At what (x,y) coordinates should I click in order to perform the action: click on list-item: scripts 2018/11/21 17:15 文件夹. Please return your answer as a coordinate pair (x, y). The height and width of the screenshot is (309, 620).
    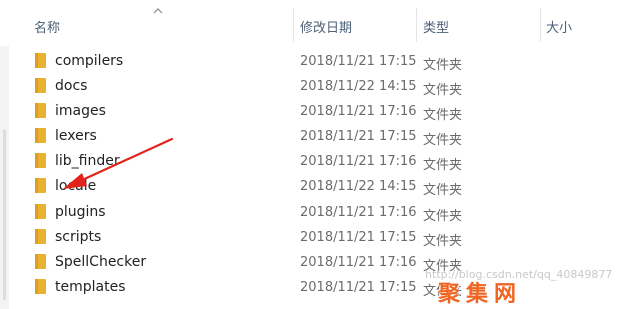
    Looking at the image, I should click on (310, 237).